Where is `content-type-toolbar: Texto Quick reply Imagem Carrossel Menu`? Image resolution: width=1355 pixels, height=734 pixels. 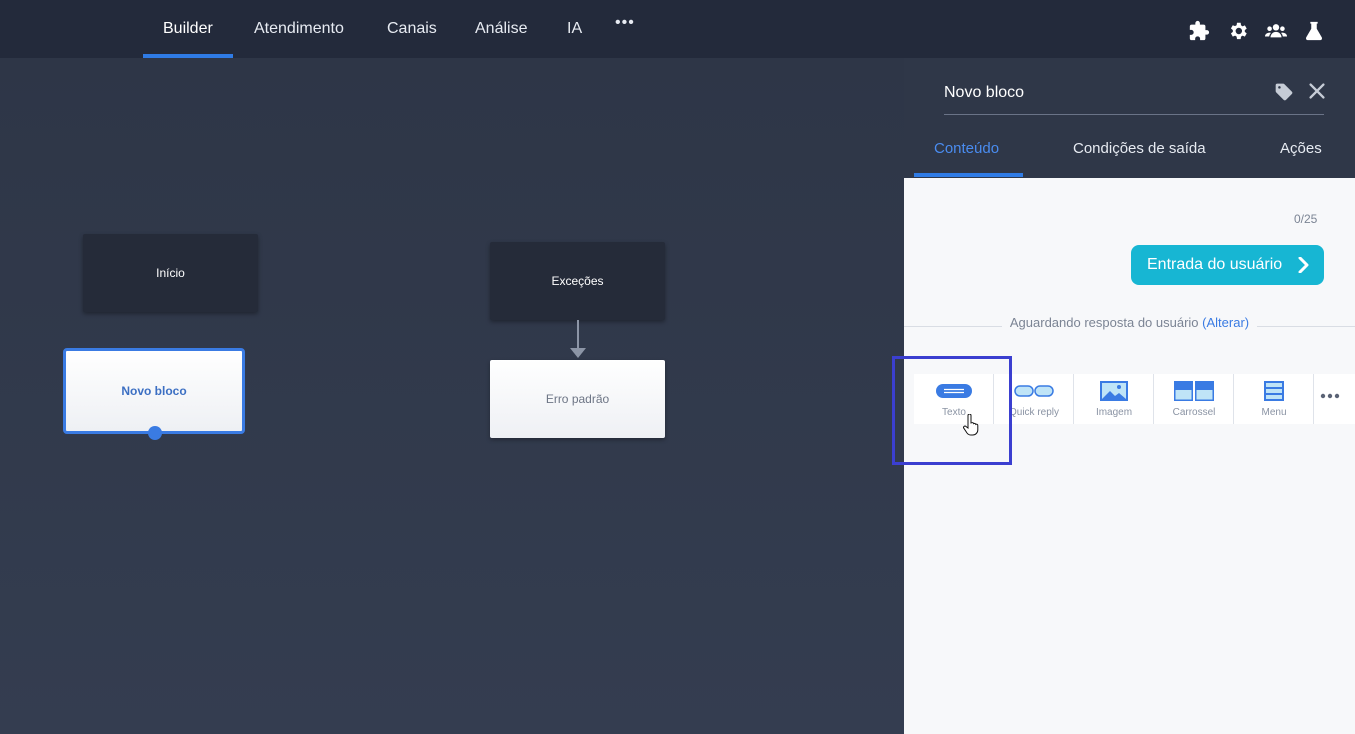
content-type-toolbar: Texto Quick reply Imagem Carrossel Menu is located at coordinates (1134, 399).